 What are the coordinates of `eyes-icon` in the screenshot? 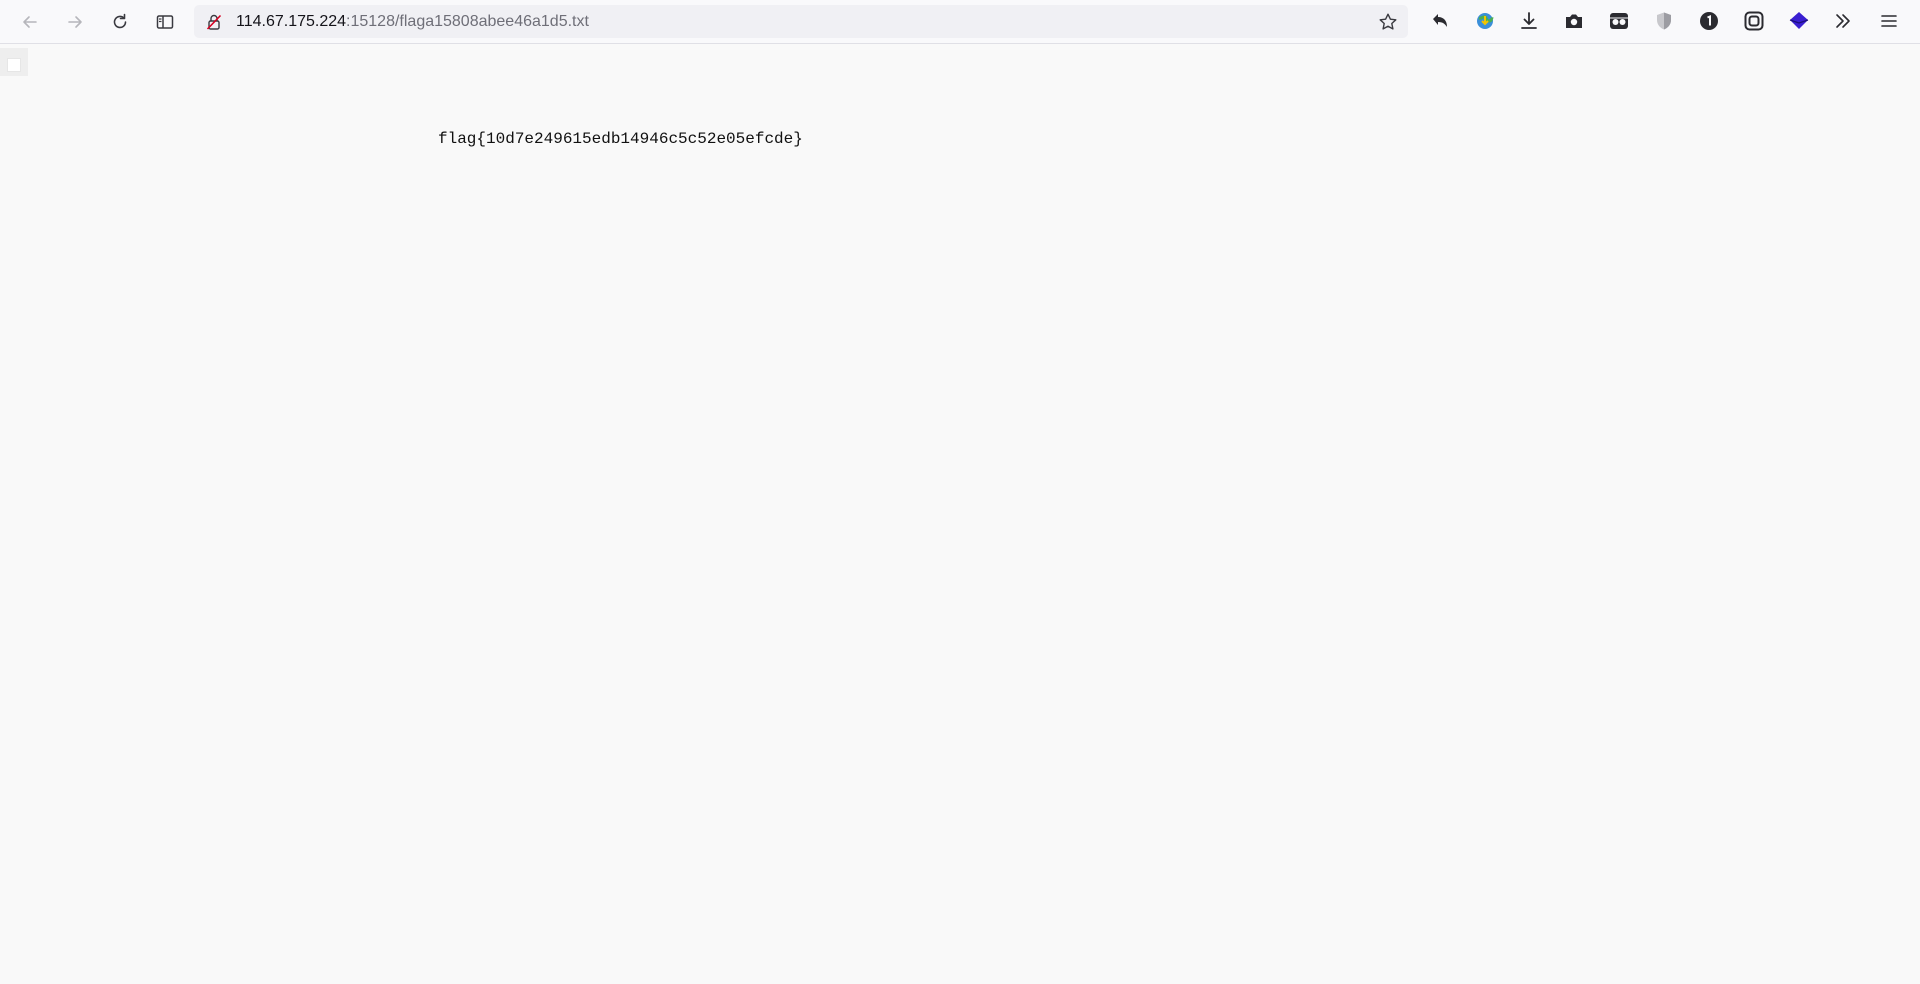 It's located at (1619, 21).